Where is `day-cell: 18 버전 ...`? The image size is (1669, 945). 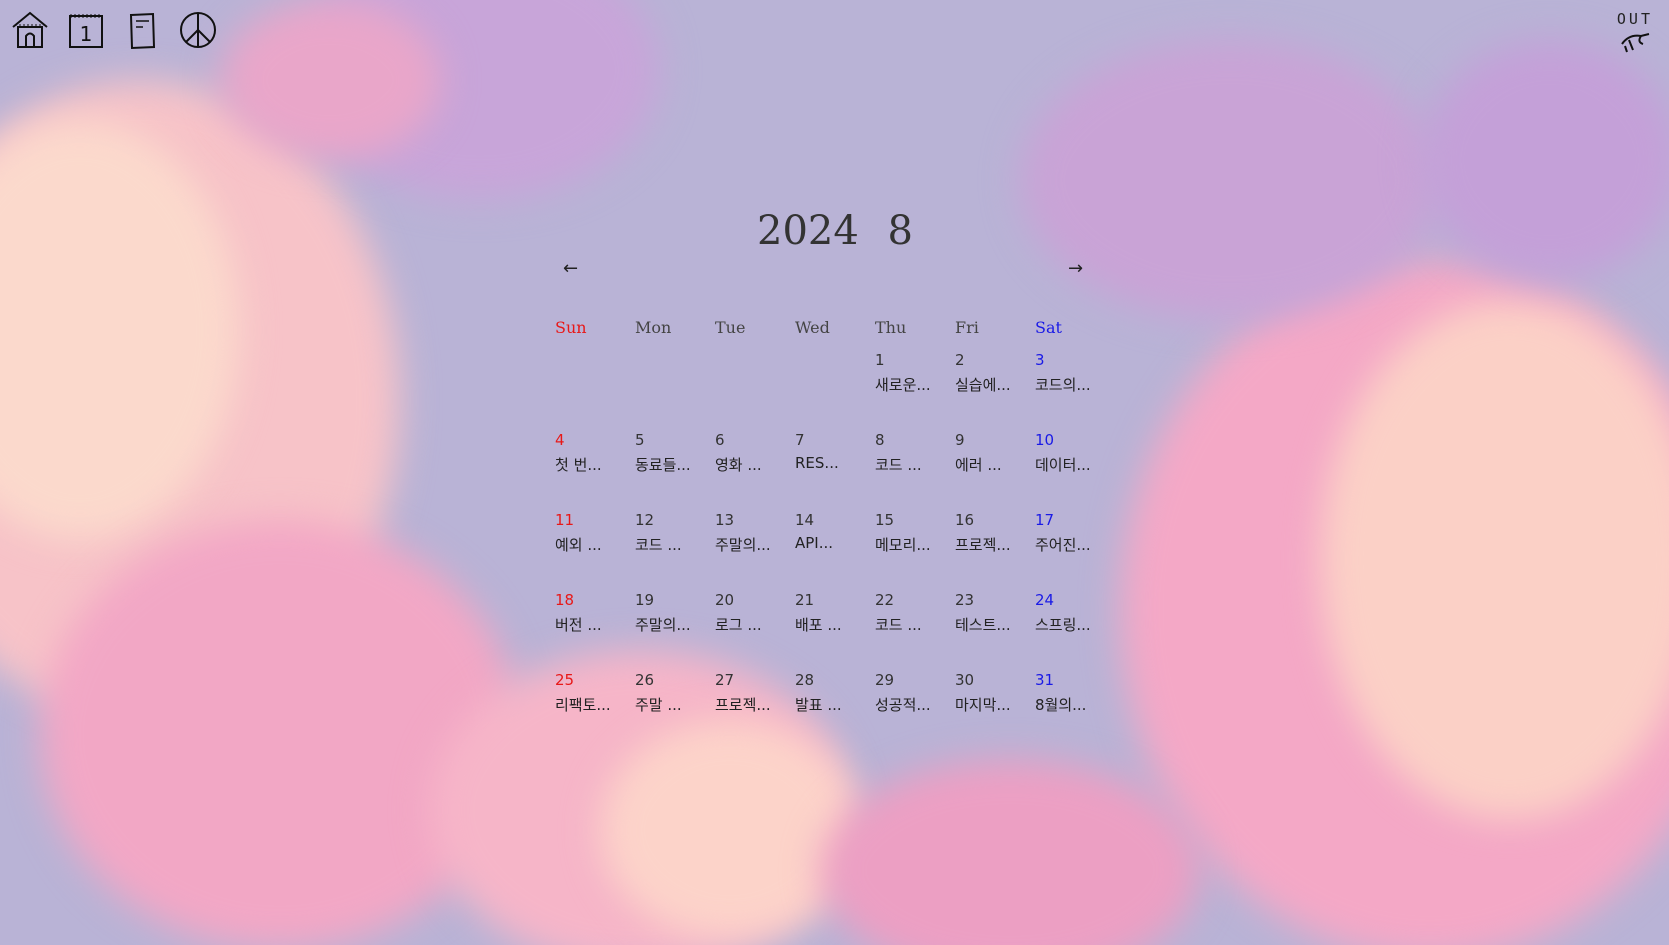
day-cell: 18 버전 ... is located at coordinates (594, 626).